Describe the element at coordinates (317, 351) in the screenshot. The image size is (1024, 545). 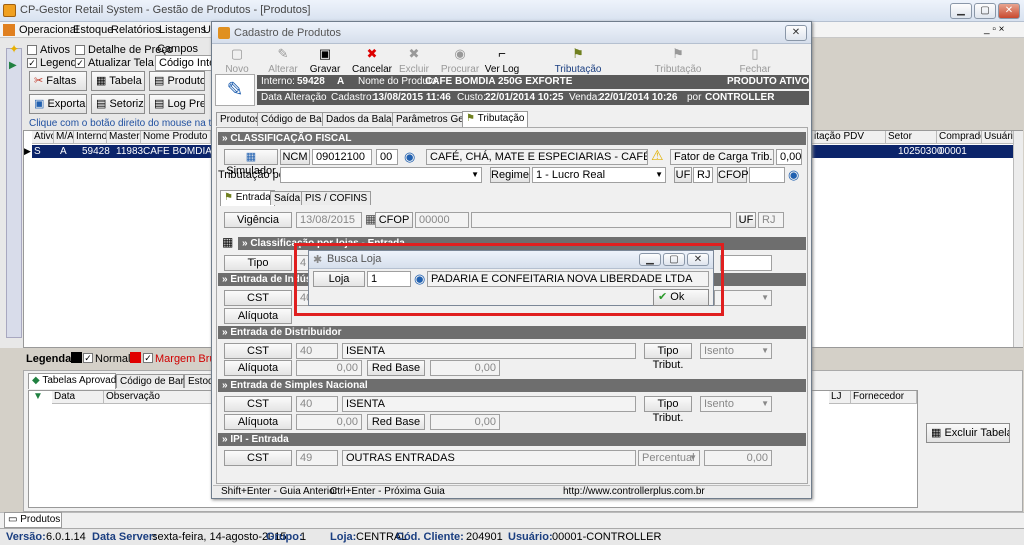
I see `cst2-input: 40` at that location.